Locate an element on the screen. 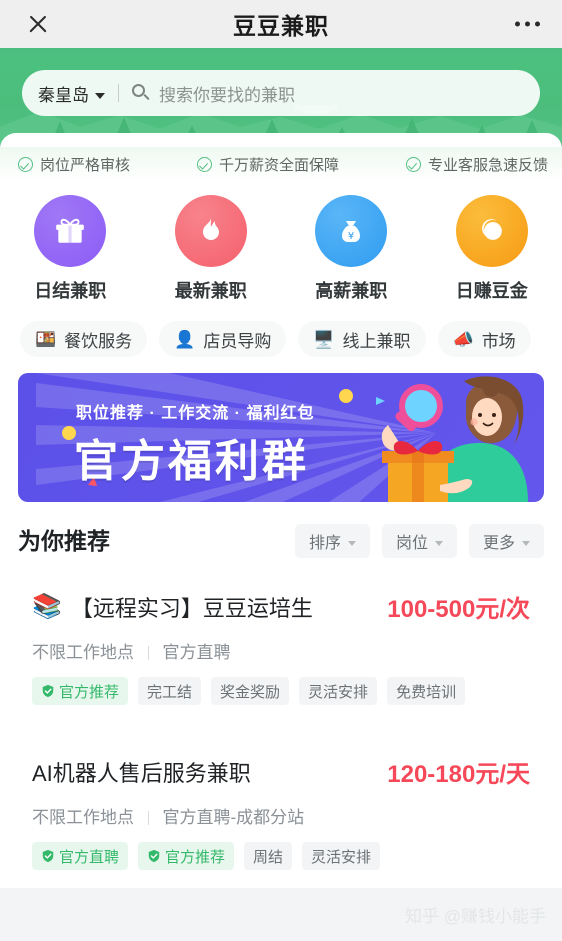 Image resolution: width=562 pixels, height=941 pixels. food-icon: 🍱 is located at coordinates (46, 339).